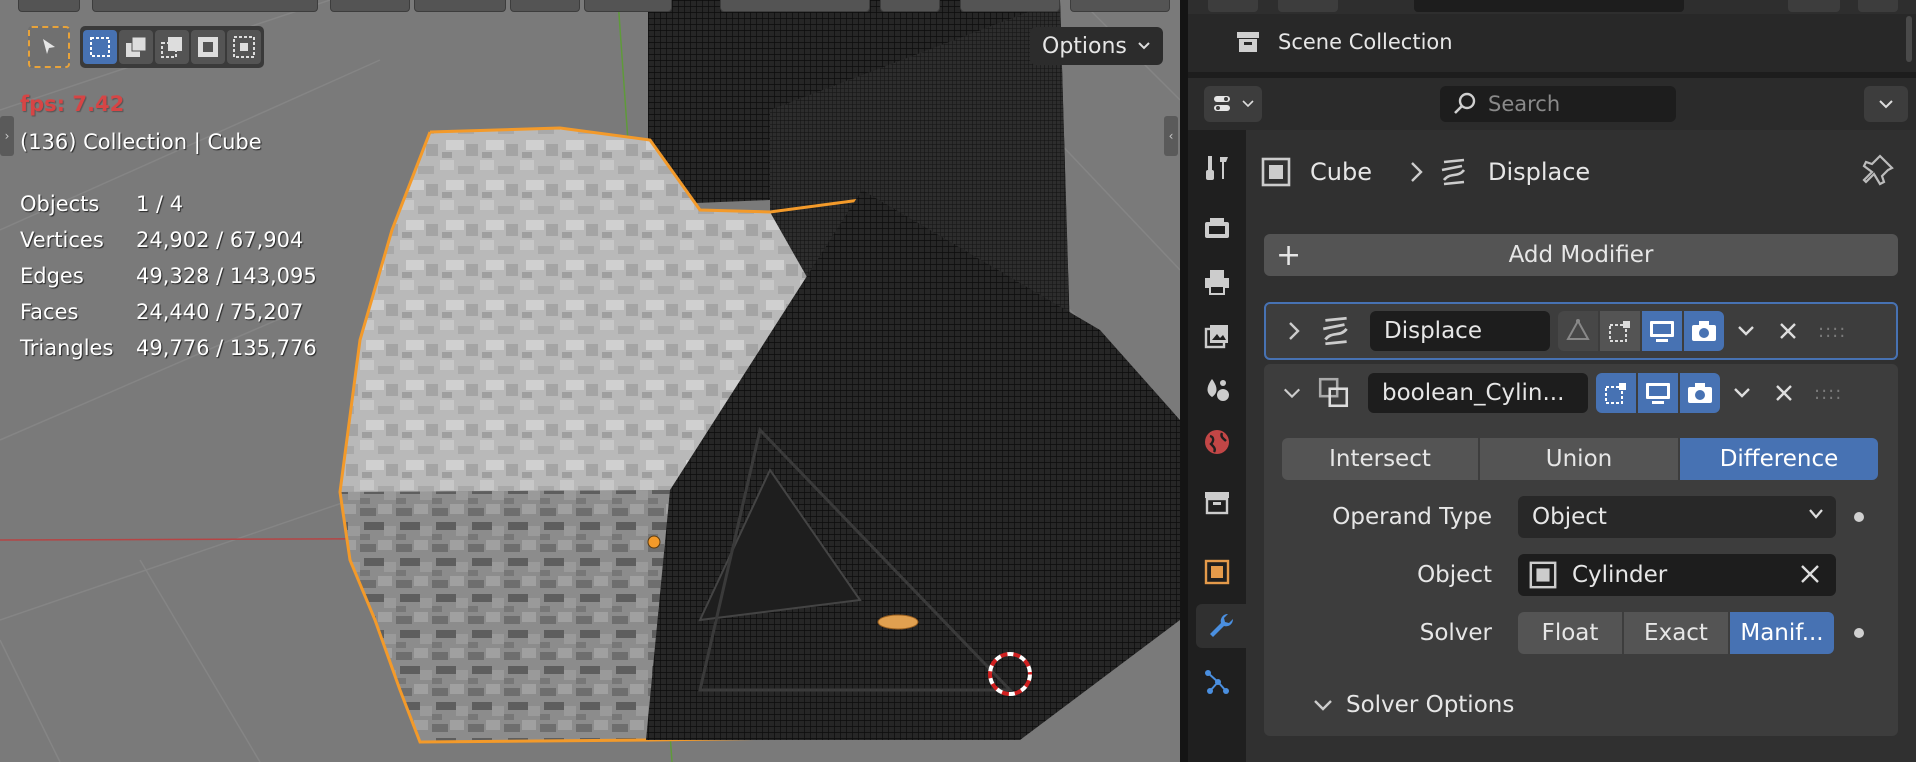 The image size is (1916, 762). Describe the element at coordinates (1878, 170) in the screenshot. I see `pin-icon` at that location.